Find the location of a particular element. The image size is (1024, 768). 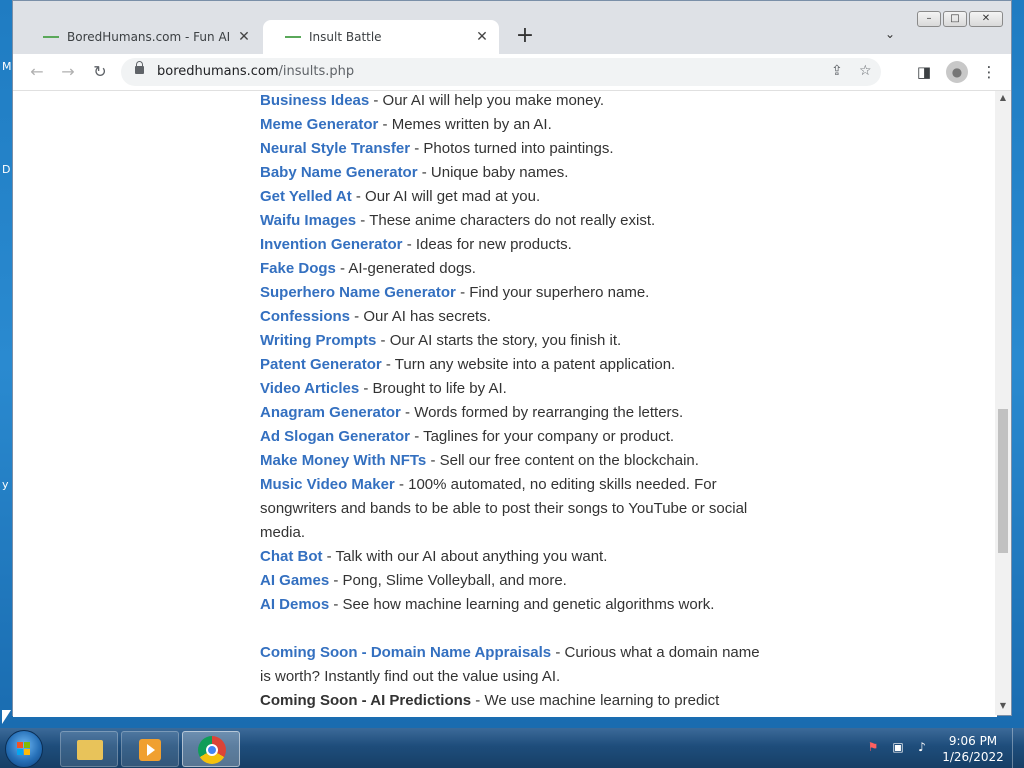

chrome-icon is located at coordinates (212, 750).